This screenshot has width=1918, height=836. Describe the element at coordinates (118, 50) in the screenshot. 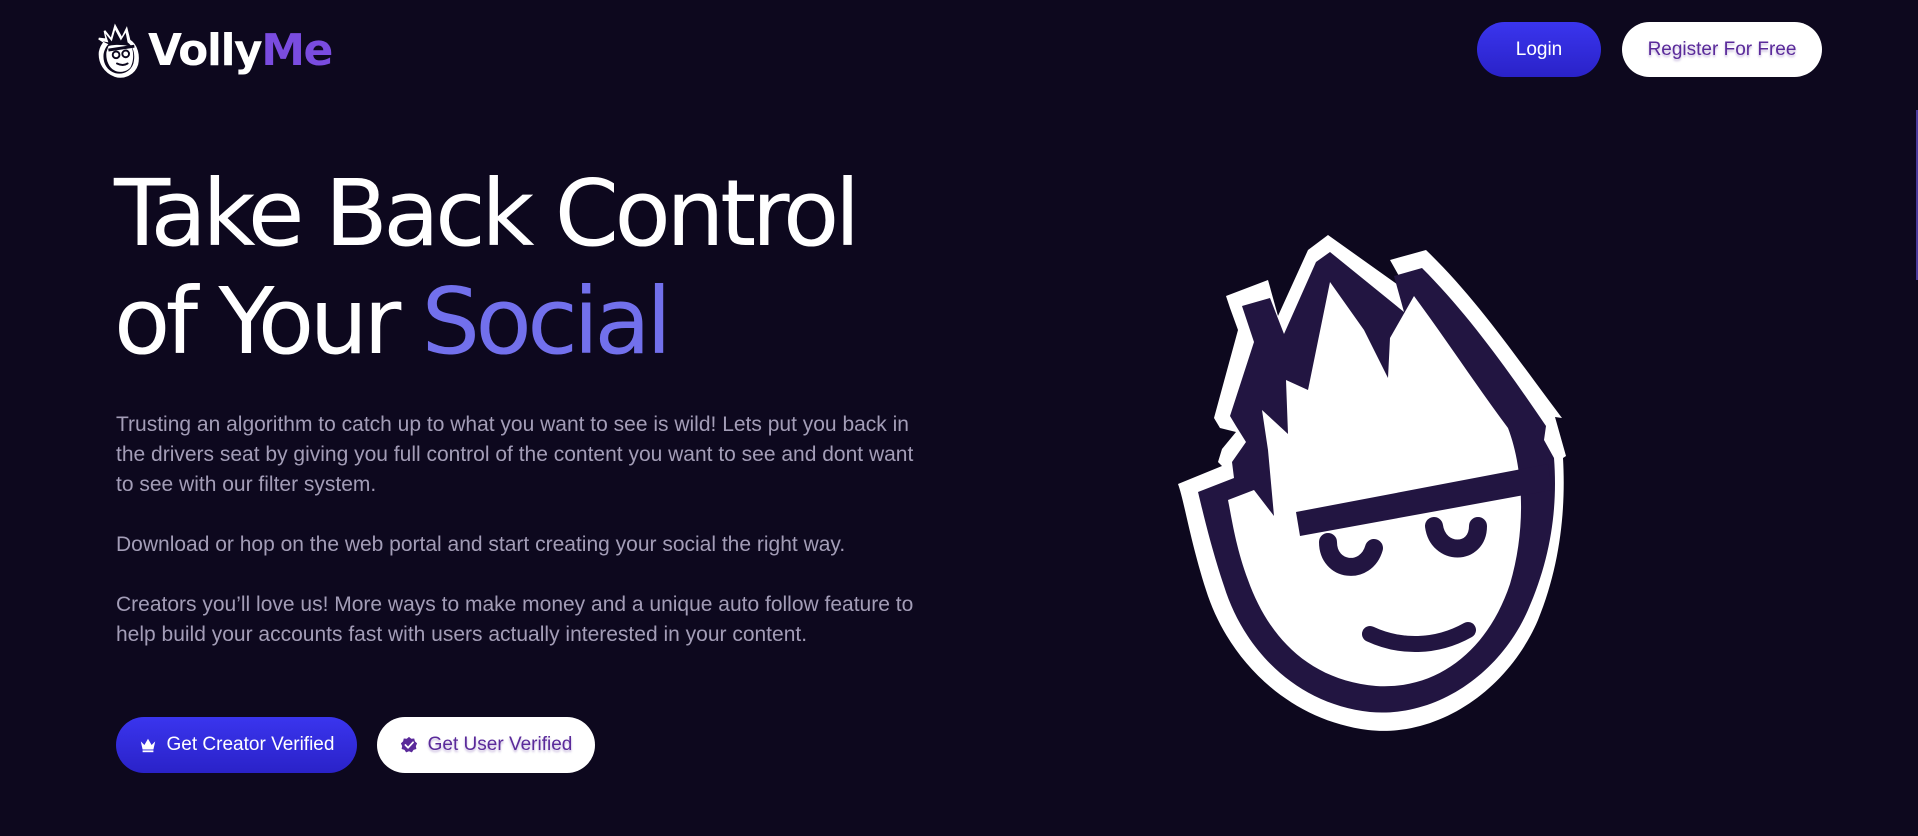

I see `mascot-logo-icon` at that location.